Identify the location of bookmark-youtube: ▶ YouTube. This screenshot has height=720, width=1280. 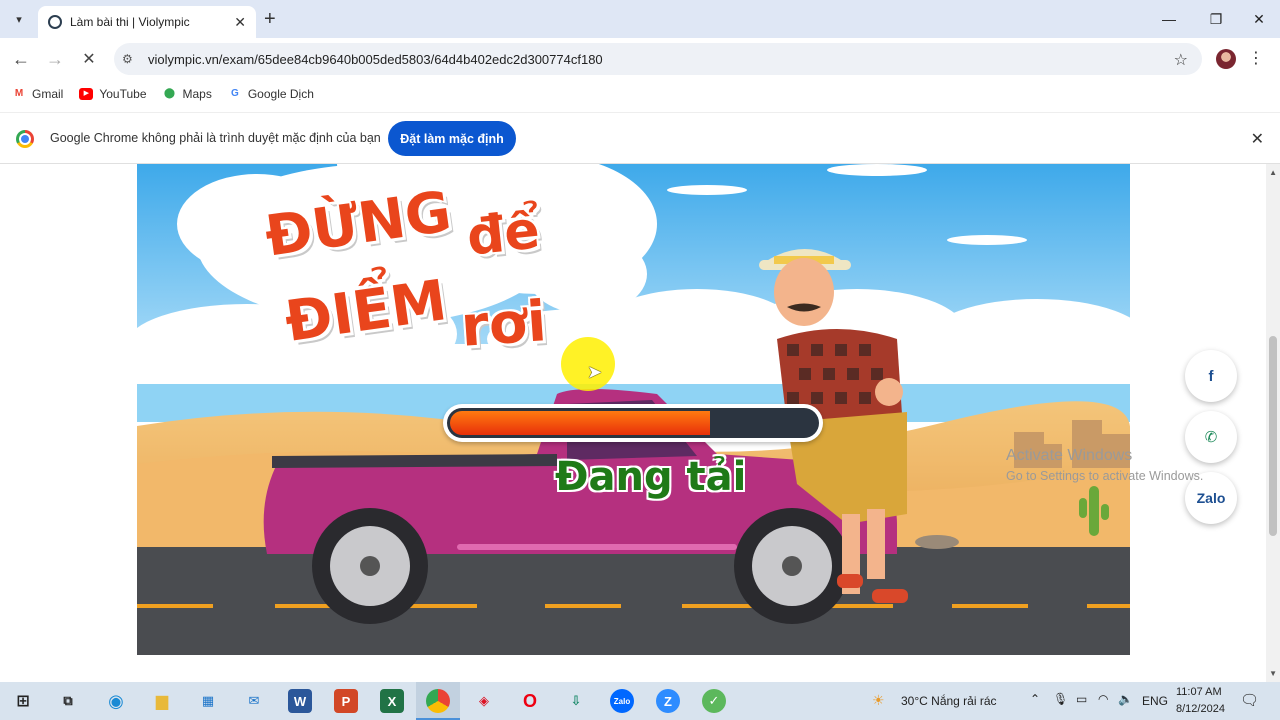
(113, 94).